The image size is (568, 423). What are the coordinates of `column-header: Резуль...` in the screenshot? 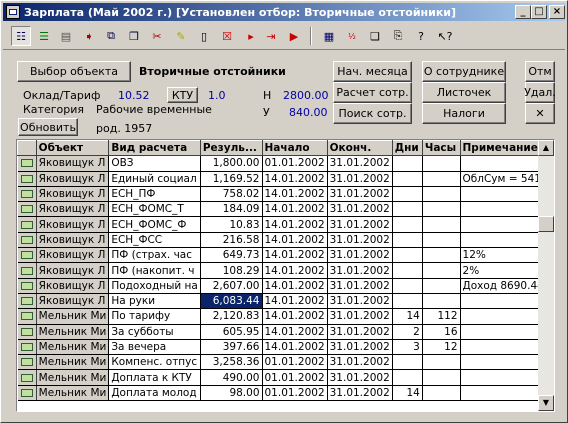 It's located at (231, 148).